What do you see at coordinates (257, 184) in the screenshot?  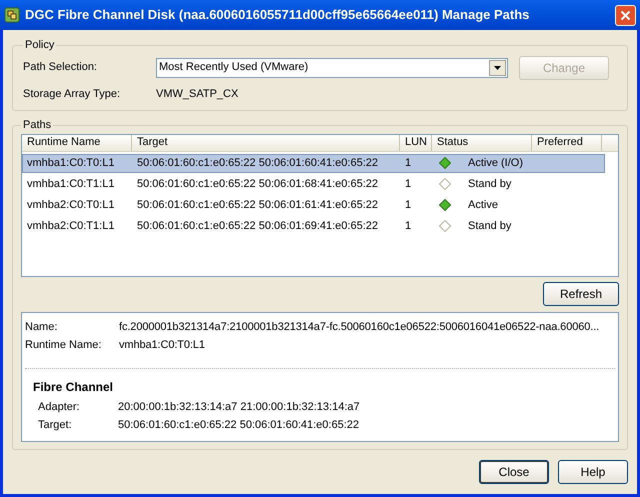 I see `table-cell-text: 50:06:01:60:c1:e0:65:22 50:06:01:68:41:e0:65:22` at bounding box center [257, 184].